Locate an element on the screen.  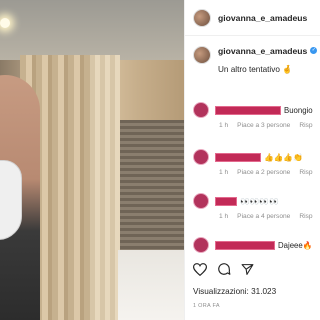
comment-text: 👀👀👀👀 is located at coordinates (259, 201).